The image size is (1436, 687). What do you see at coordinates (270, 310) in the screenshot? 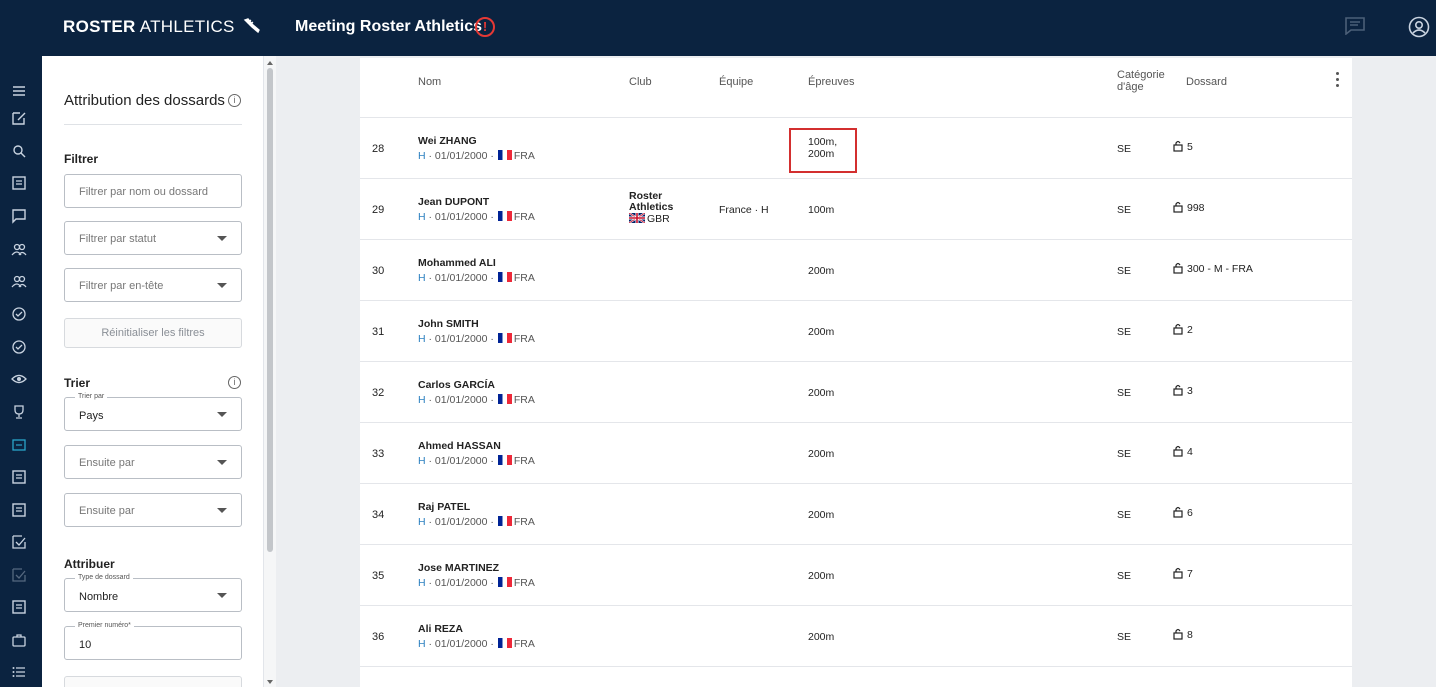
I see `scrollbar-thumb` at bounding box center [270, 310].